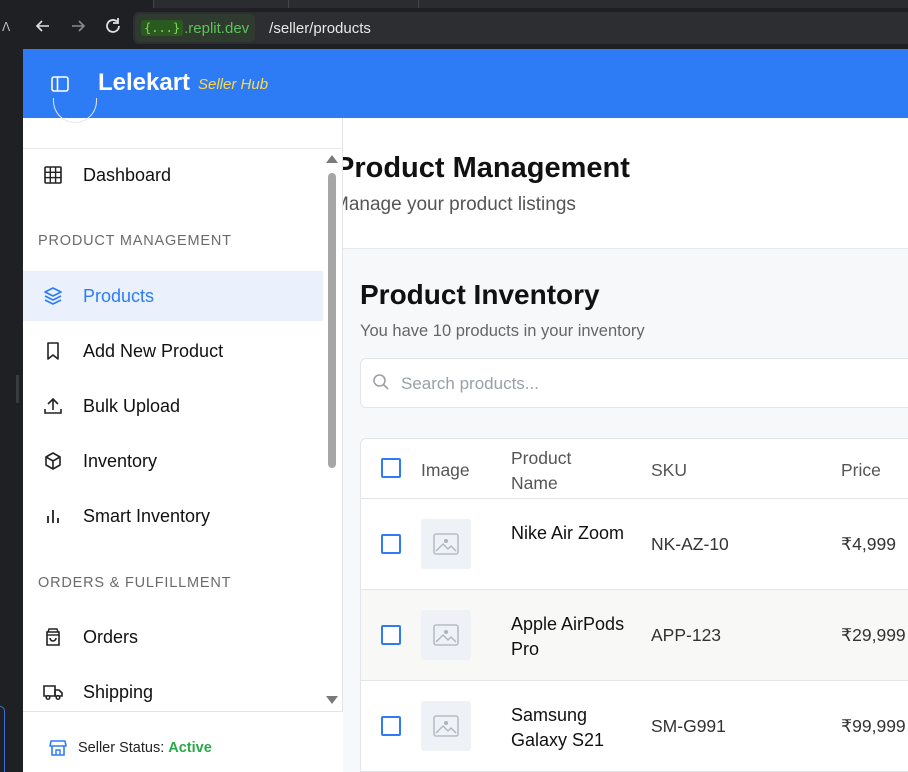 Image resolution: width=908 pixels, height=772 pixels. I want to click on address-bar: {...} .replit.dev /seller/products, so click(520, 28).